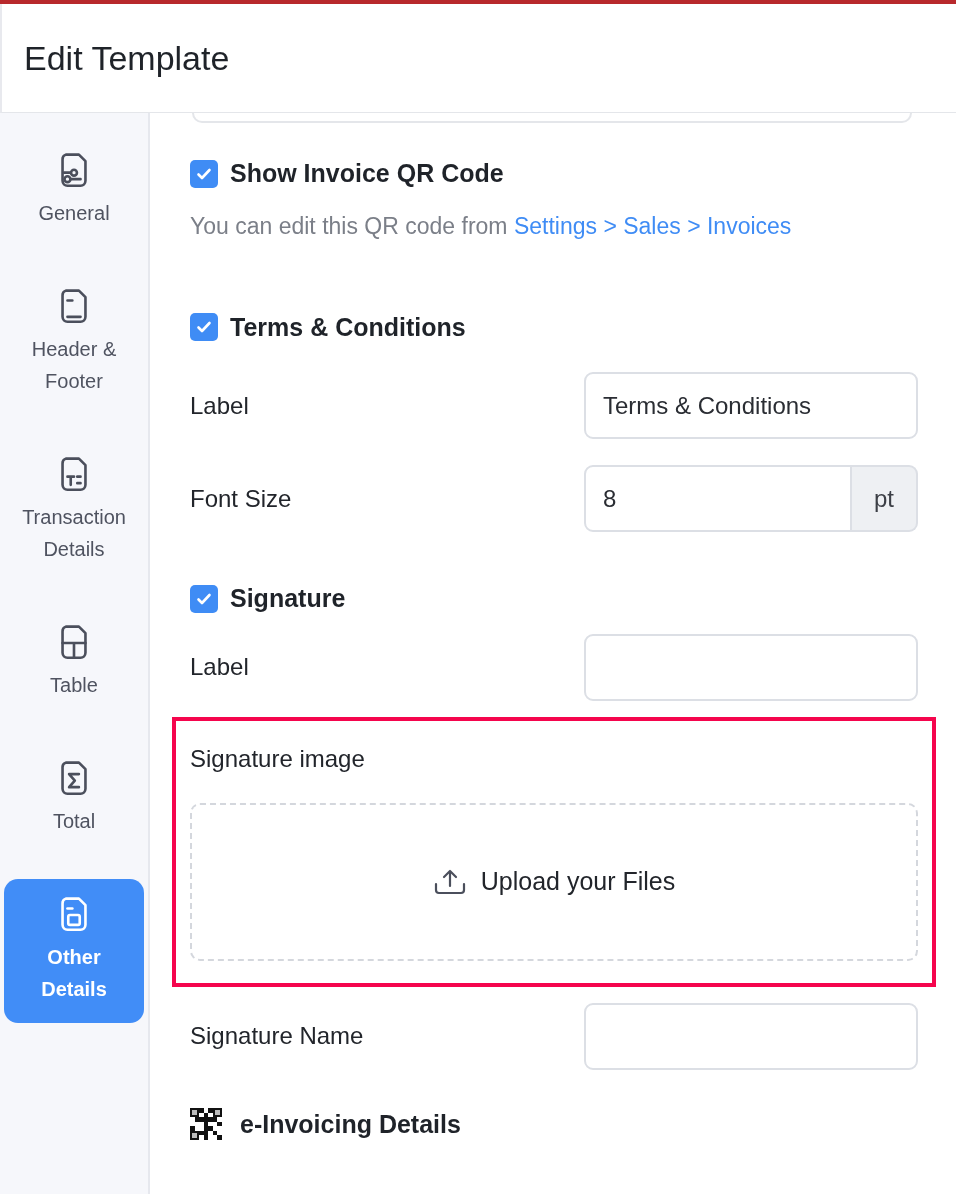 This screenshot has height=1194, width=956. I want to click on upload-dropzone: Upload your Files, so click(554, 881).